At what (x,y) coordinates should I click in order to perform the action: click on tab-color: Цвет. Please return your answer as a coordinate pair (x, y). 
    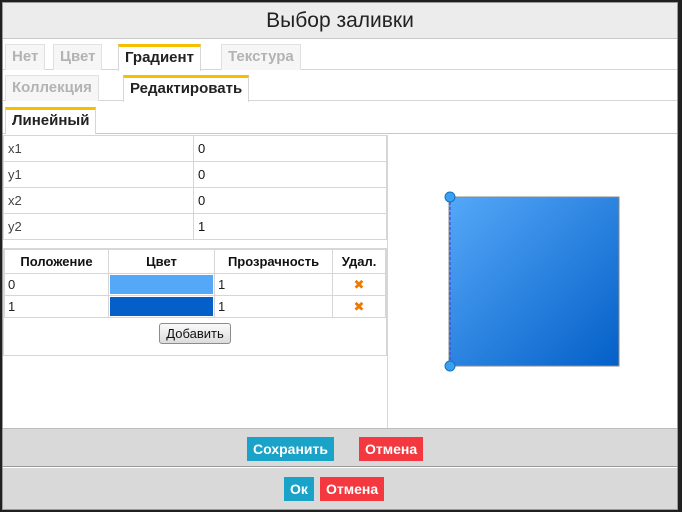
    Looking at the image, I should click on (78, 57).